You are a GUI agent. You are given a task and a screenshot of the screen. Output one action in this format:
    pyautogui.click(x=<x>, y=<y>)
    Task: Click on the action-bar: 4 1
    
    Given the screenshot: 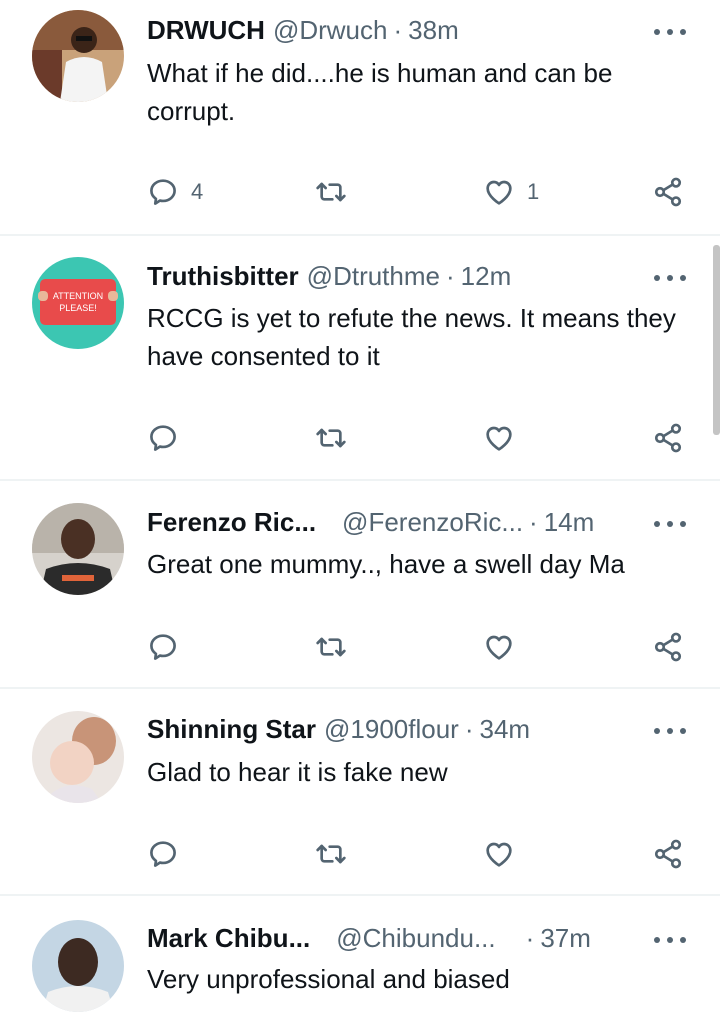 What is the action you would take?
    pyautogui.click(x=418, y=192)
    